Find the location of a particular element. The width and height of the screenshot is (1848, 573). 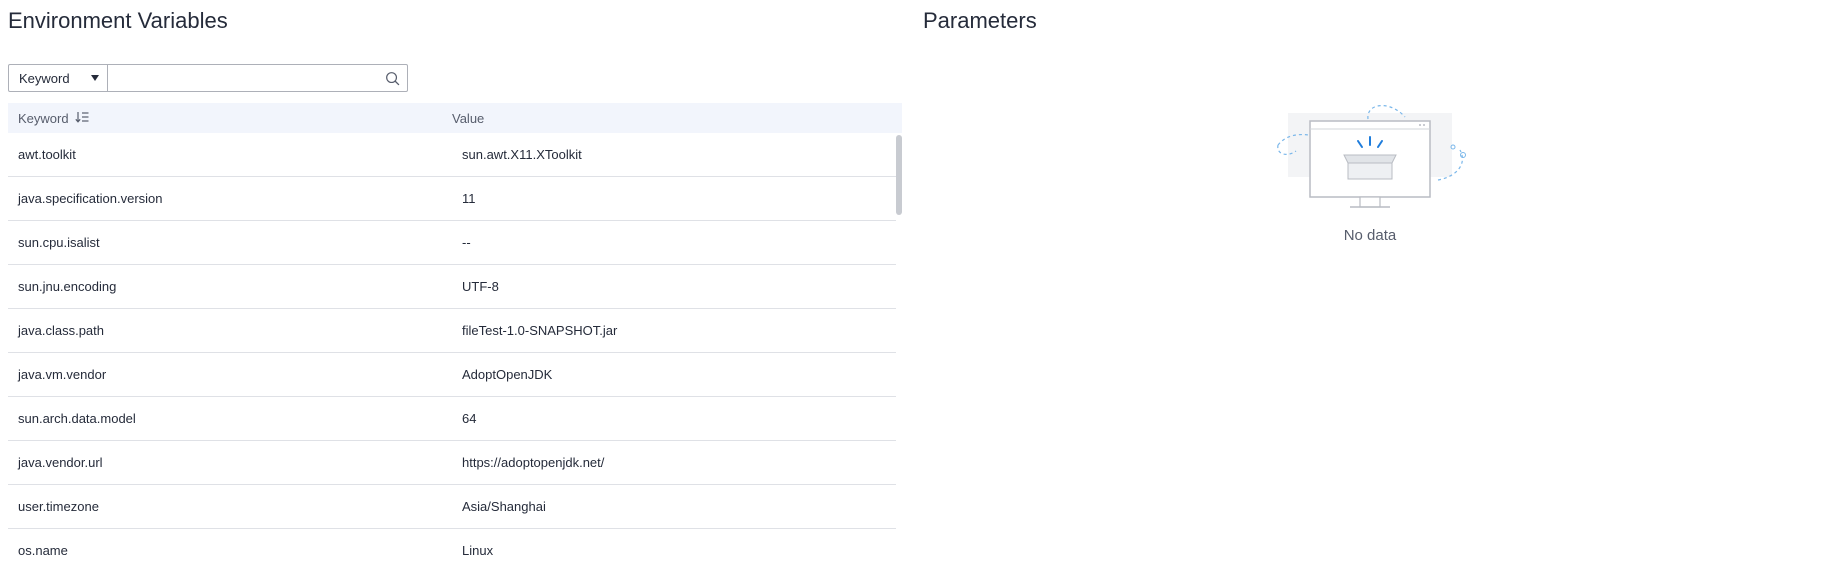

table-row: awt.toolkit sun.awt.X11.XToolkit is located at coordinates (452, 155).